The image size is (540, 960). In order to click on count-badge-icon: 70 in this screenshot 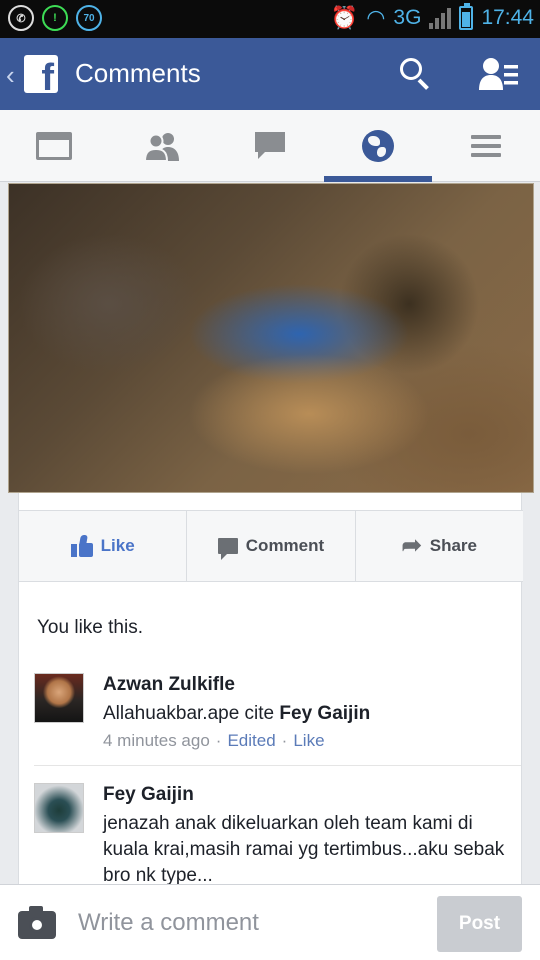, I will do `click(89, 18)`.